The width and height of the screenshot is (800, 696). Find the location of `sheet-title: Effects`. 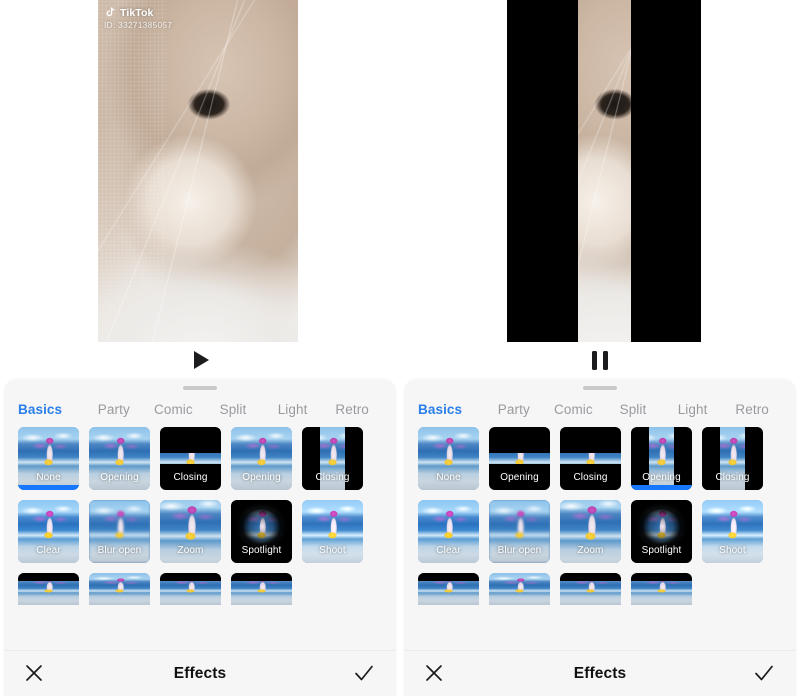

sheet-title: Effects is located at coordinates (600, 673).